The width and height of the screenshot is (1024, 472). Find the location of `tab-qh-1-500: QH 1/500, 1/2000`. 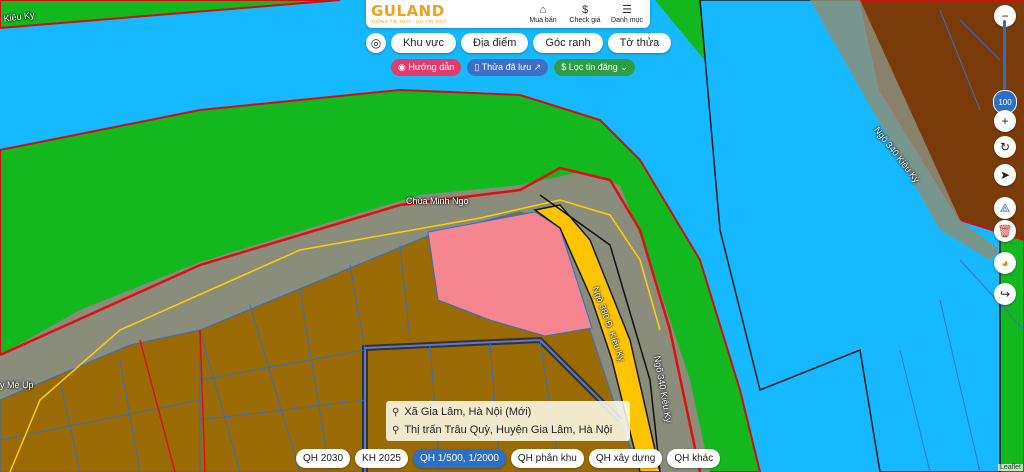

tab-qh-1-500: QH 1/500, 1/2000 is located at coordinates (459, 458).